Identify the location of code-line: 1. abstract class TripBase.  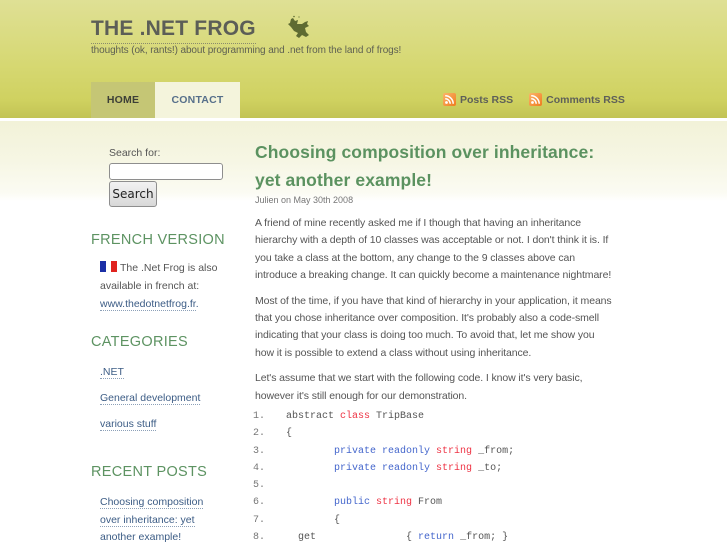
(433, 416).